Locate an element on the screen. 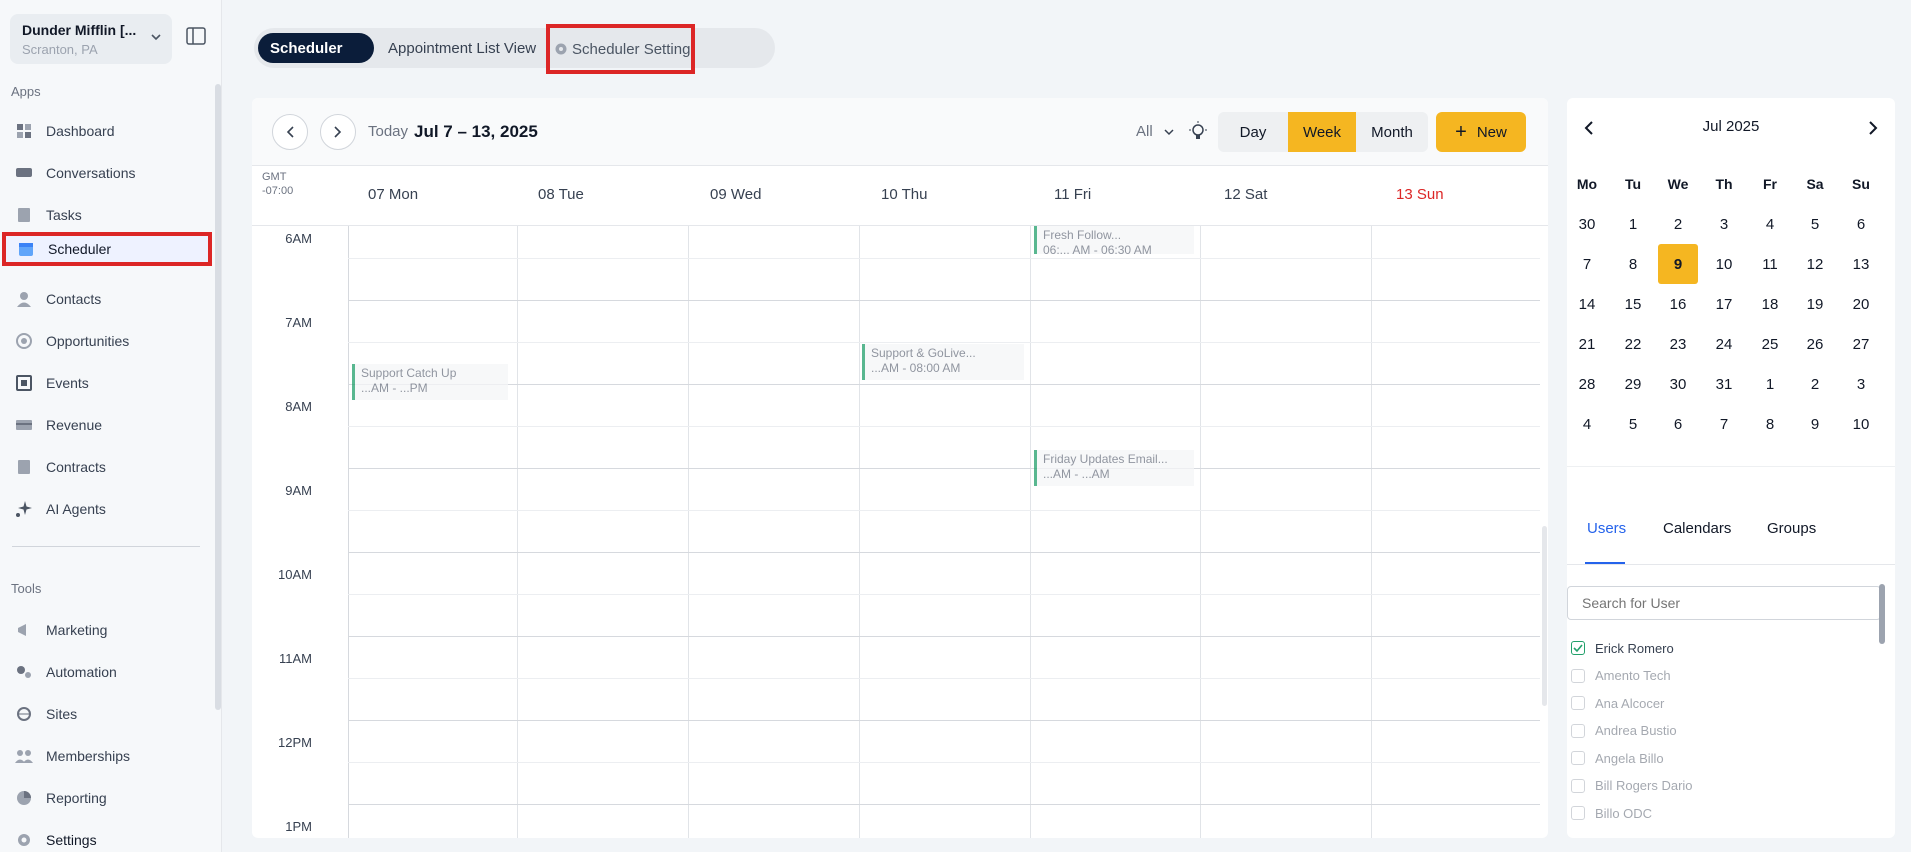 The image size is (1911, 852). tab-users: Users is located at coordinates (1606, 528).